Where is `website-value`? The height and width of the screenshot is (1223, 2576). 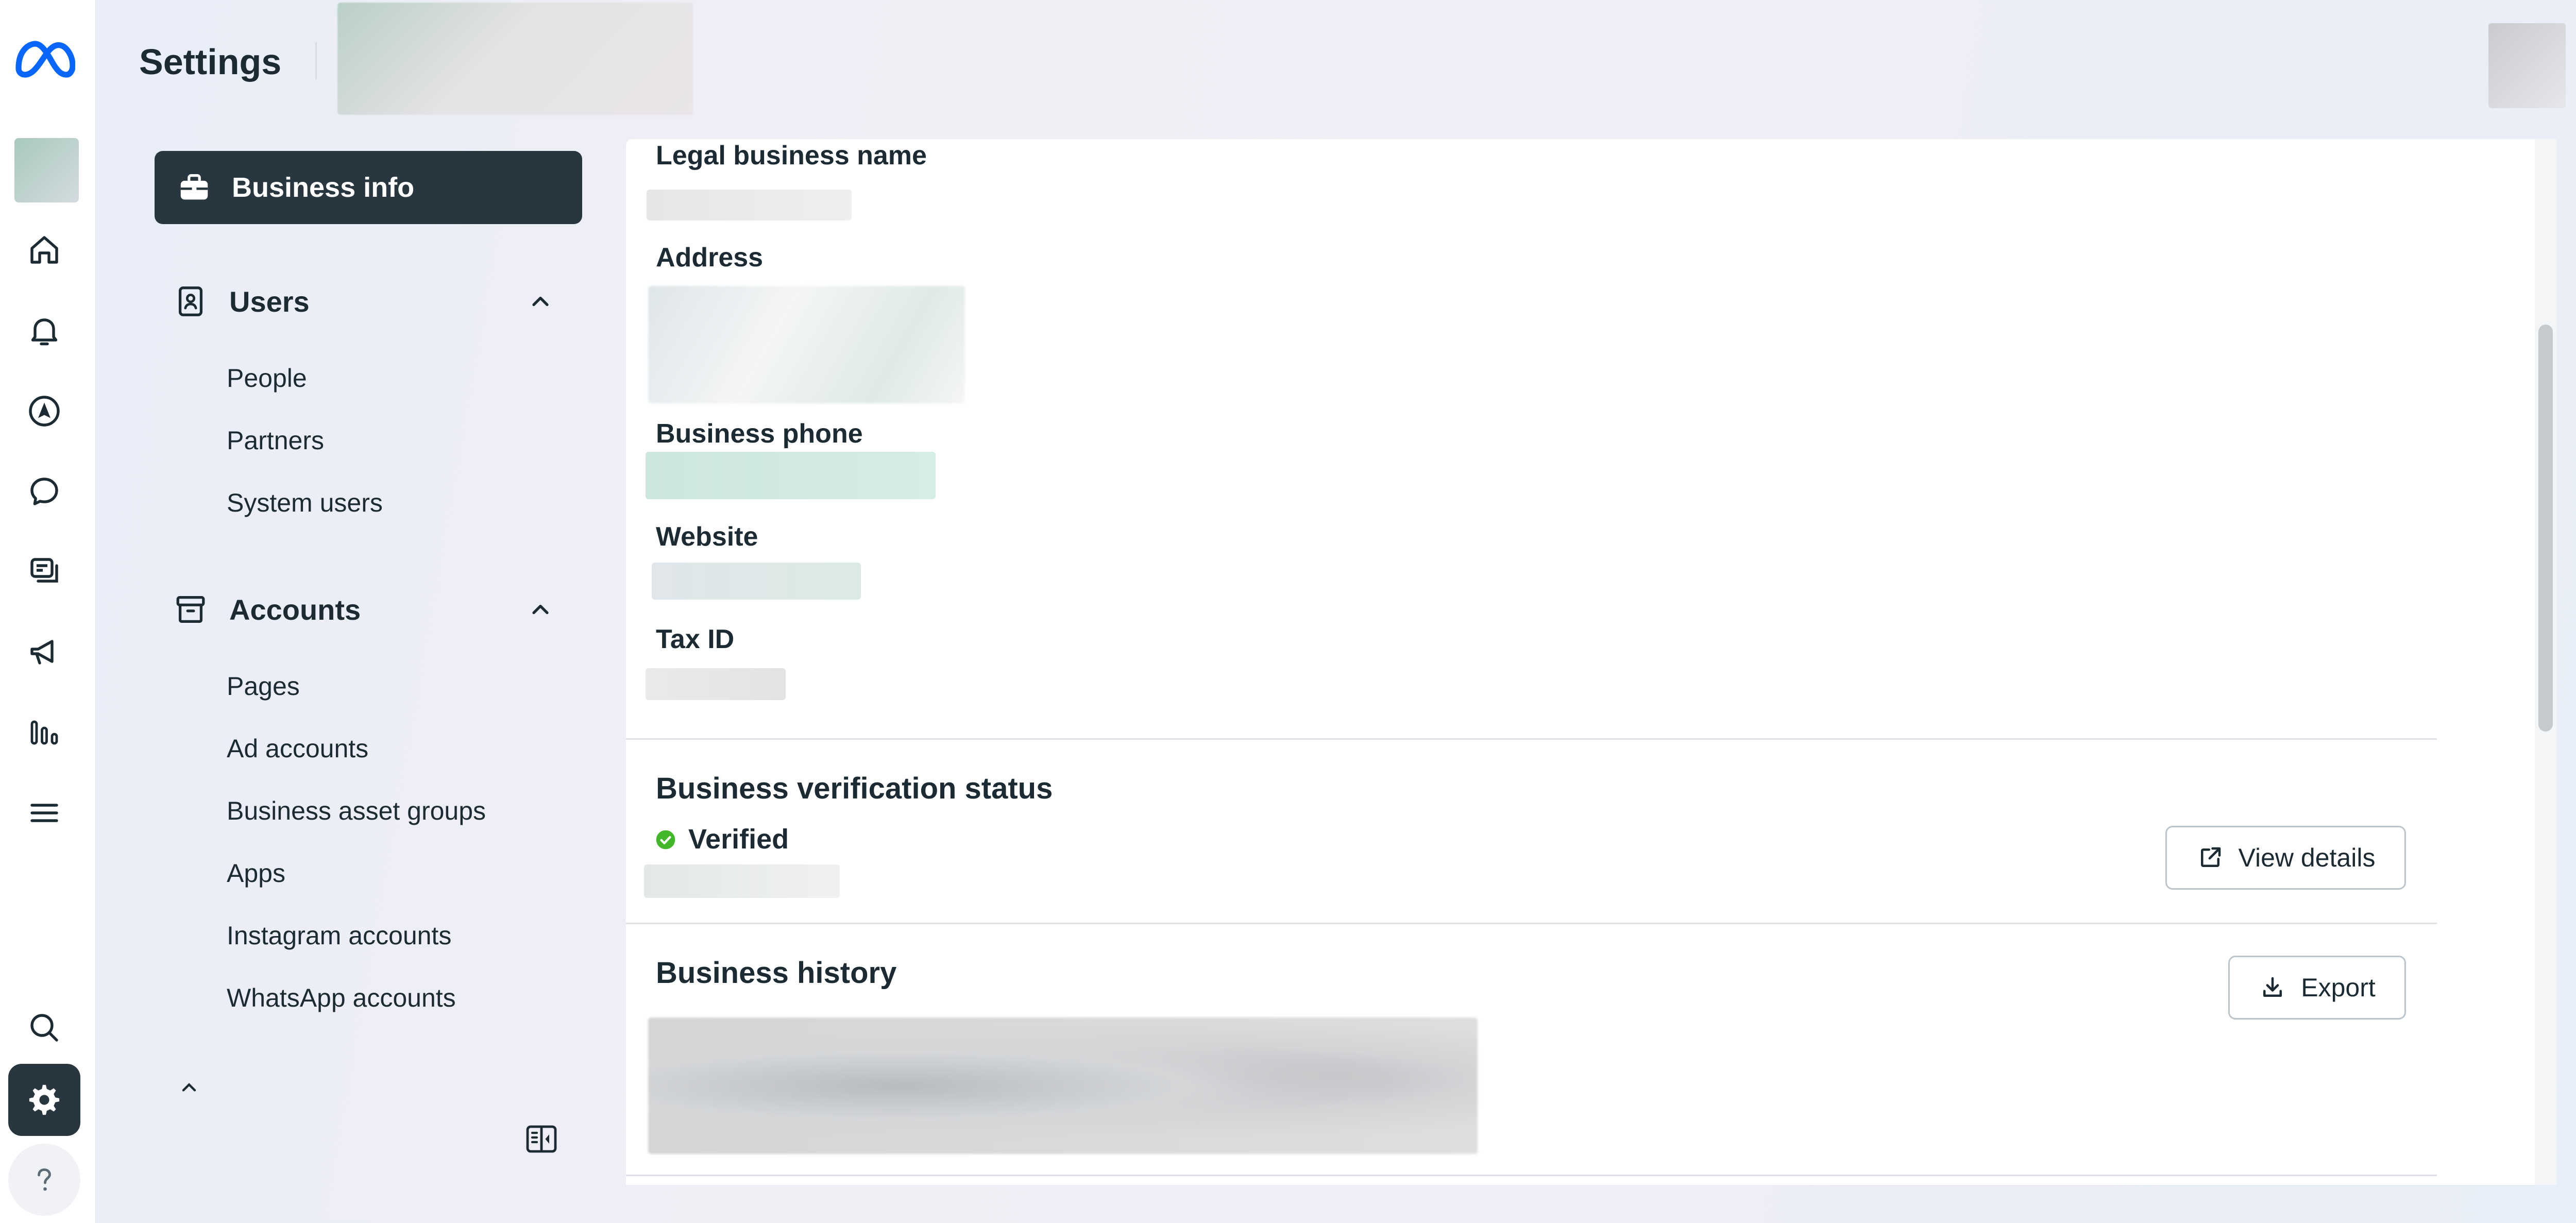
website-value is located at coordinates (756, 581).